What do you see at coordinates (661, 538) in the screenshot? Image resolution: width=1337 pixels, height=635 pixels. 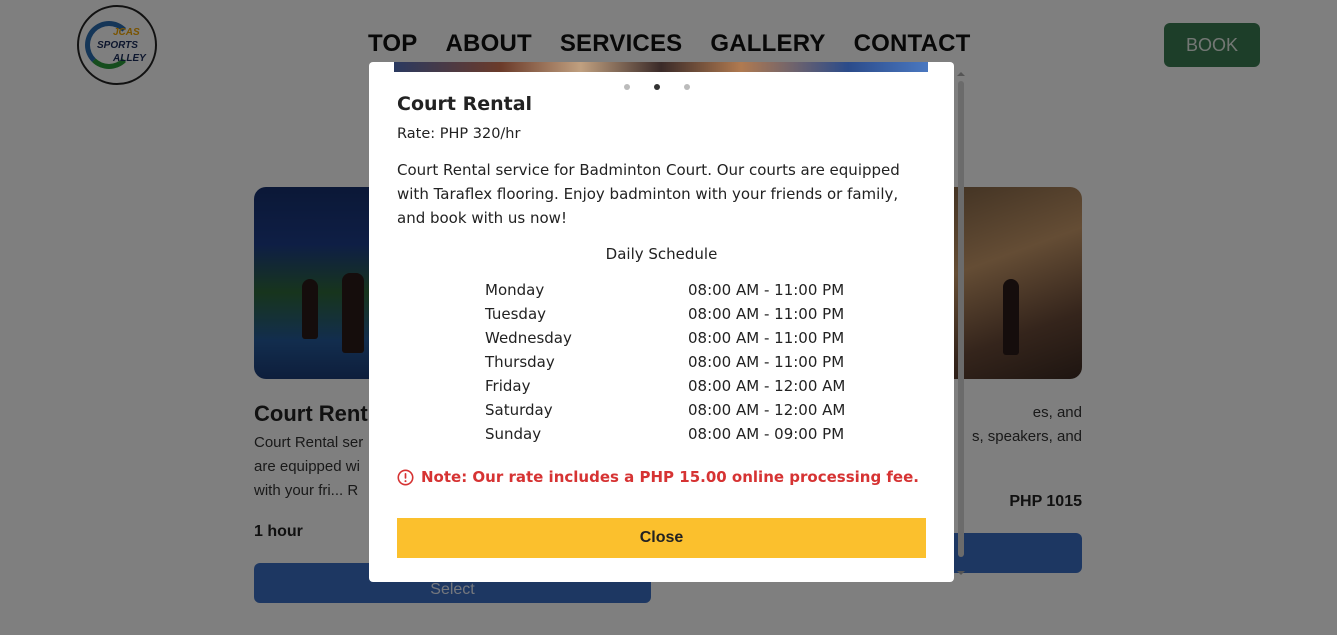 I see `close-button: Close` at bounding box center [661, 538].